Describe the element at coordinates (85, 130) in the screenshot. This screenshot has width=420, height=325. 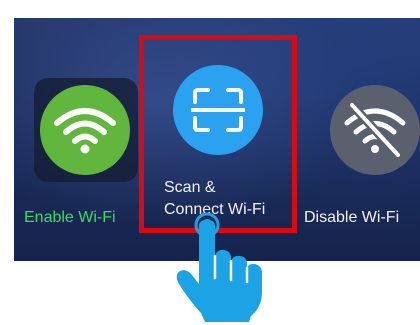
I see `wifi-icon` at that location.